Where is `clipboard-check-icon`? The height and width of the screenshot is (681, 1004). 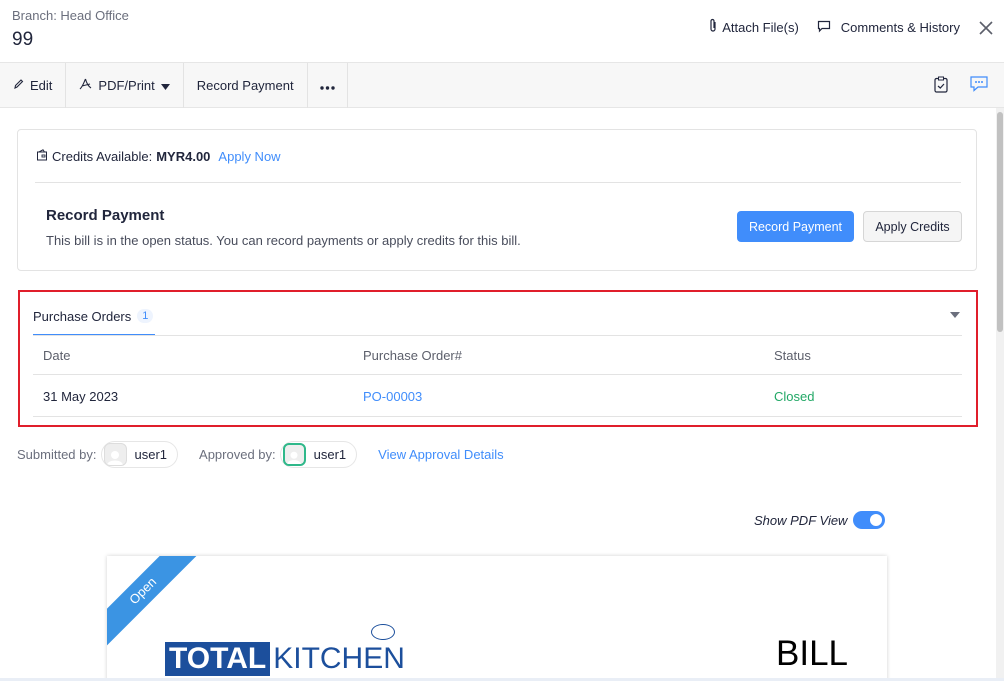
clipboard-check-icon is located at coordinates (941, 86).